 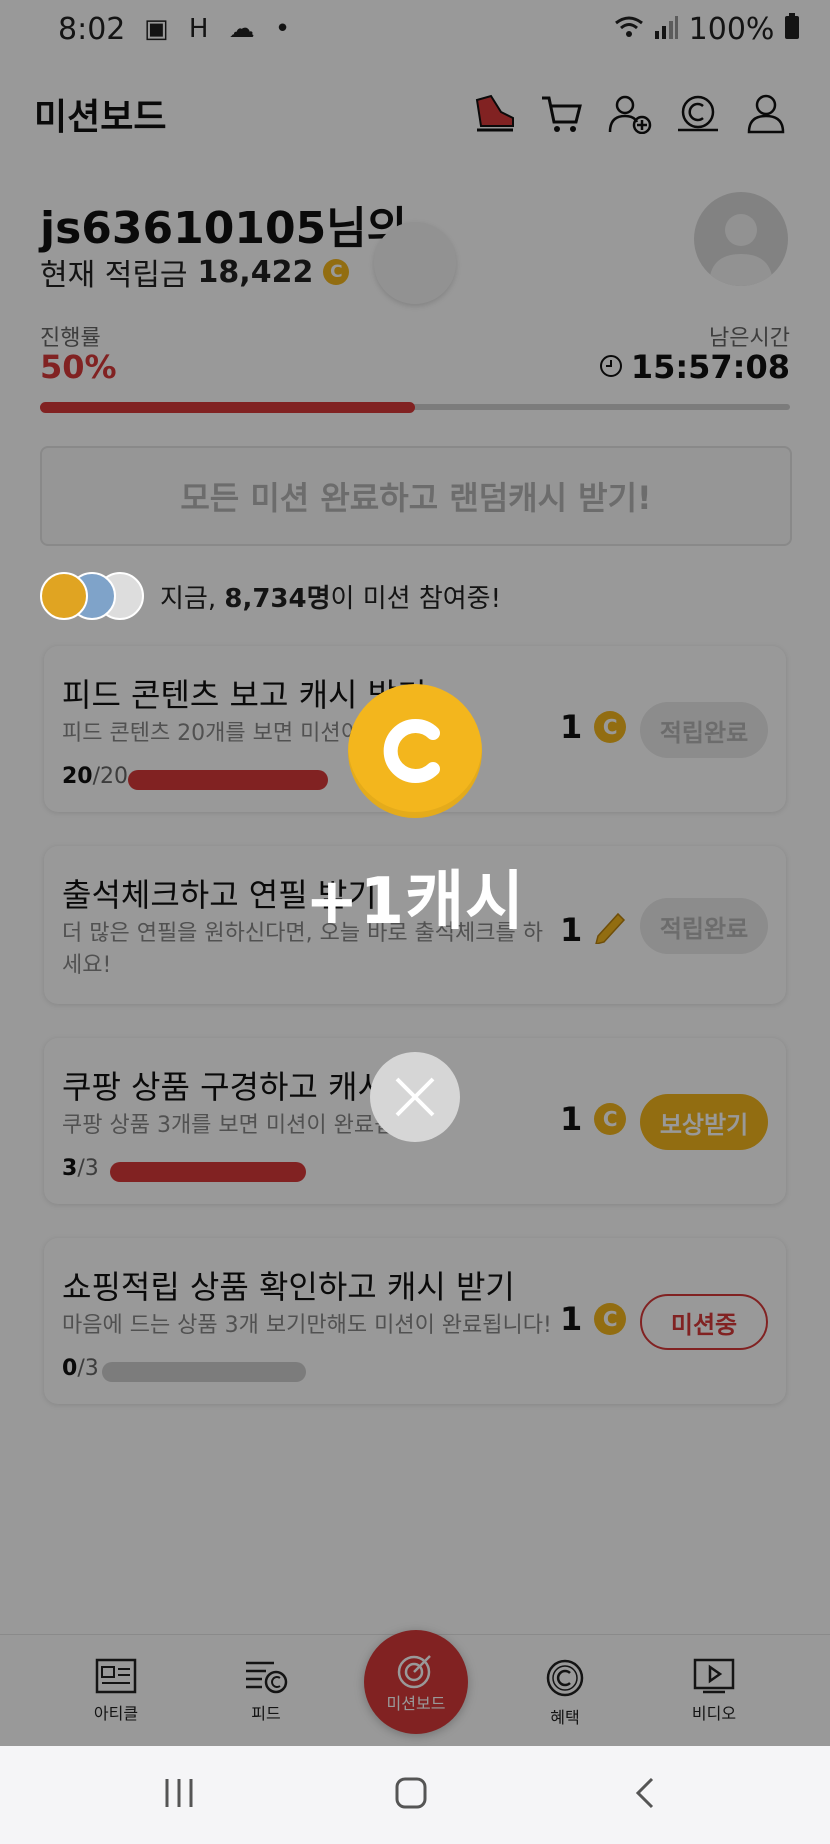 I want to click on system-nav-bar, so click(x=415, y=1795).